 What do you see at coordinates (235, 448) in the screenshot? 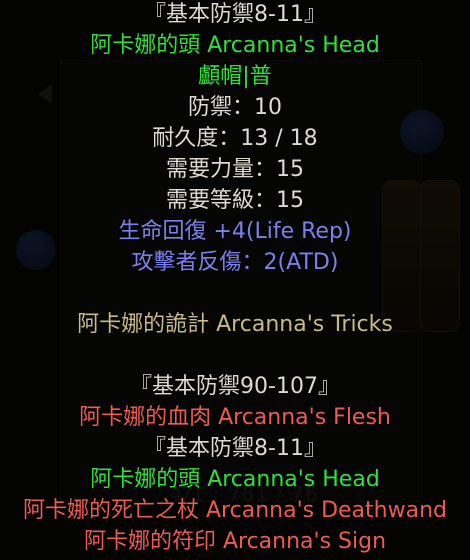
I see `set-item-header: 『基本防禦8-11』` at bounding box center [235, 448].